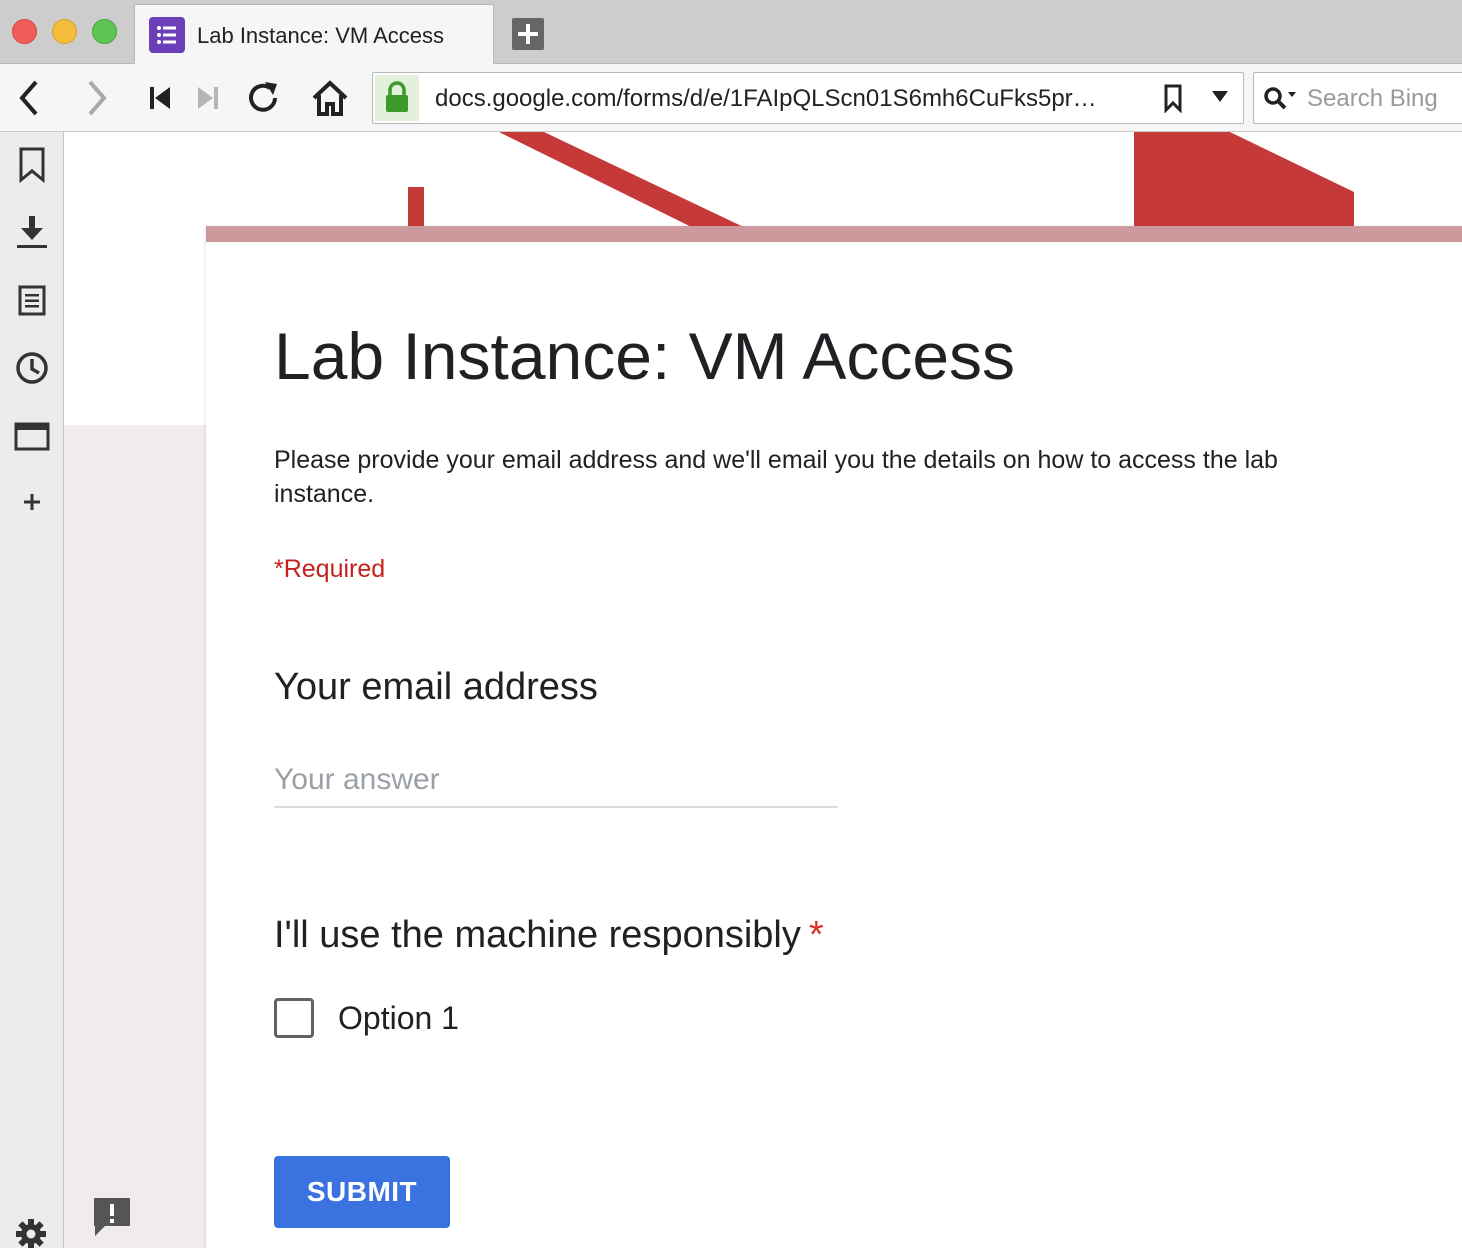 The width and height of the screenshot is (1462, 1248). What do you see at coordinates (362, 1192) in the screenshot?
I see `submit-button: SUBMIT` at bounding box center [362, 1192].